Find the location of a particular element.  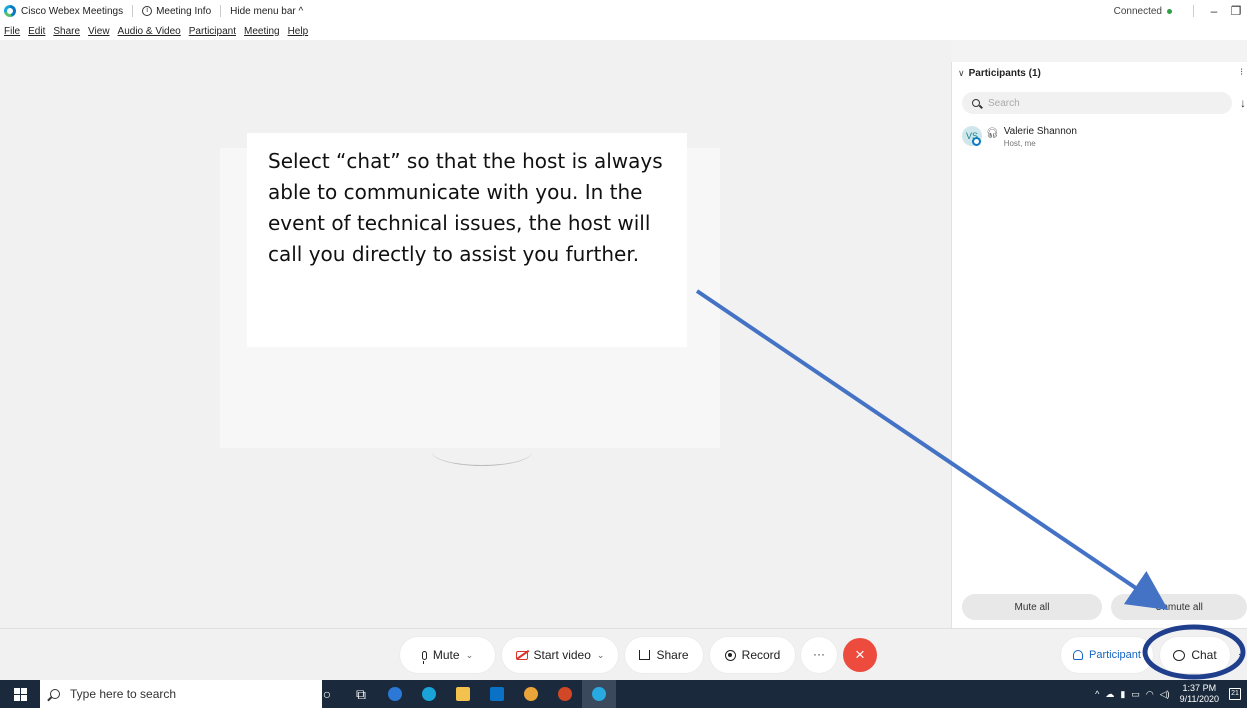

headset-icon: 🎧︎ is located at coordinates (992, 133).